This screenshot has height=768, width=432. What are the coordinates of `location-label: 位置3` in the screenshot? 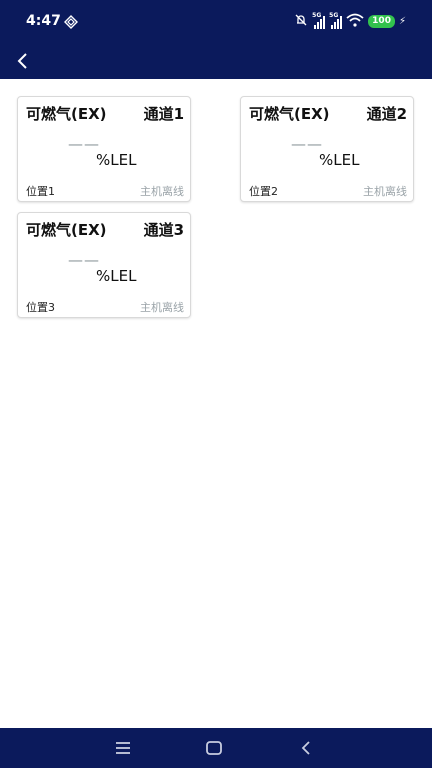 It's located at (40, 307).